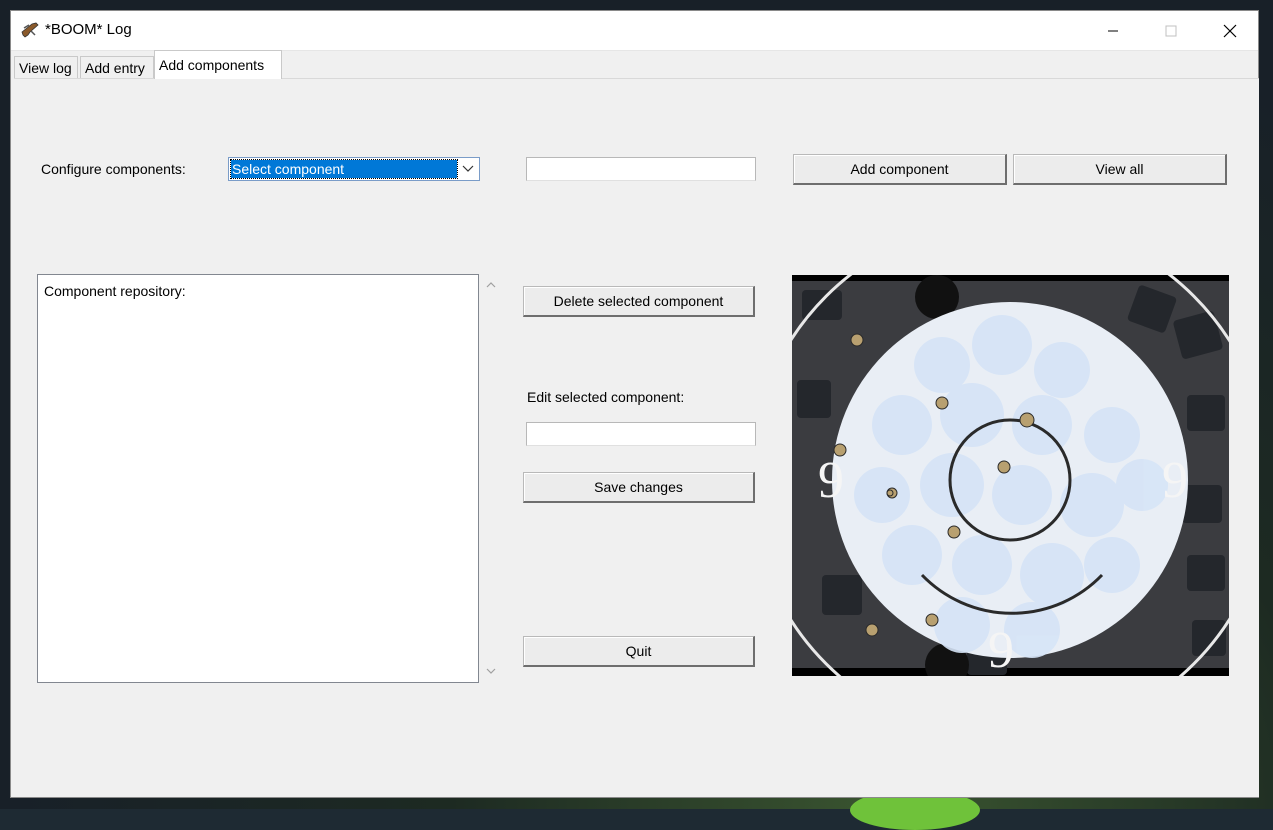 The width and height of the screenshot is (1273, 830). Describe the element at coordinates (639, 487) in the screenshot. I see `save-changes-button: Save changes` at that location.